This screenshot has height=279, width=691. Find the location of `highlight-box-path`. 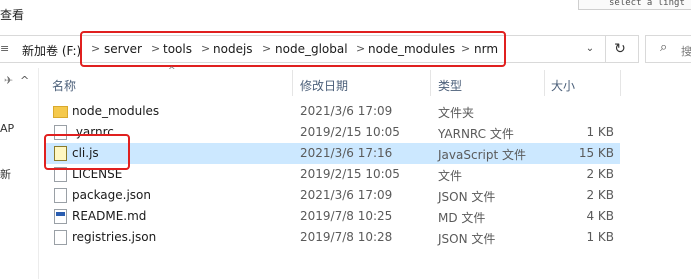

highlight-box-path is located at coordinates (293, 49).